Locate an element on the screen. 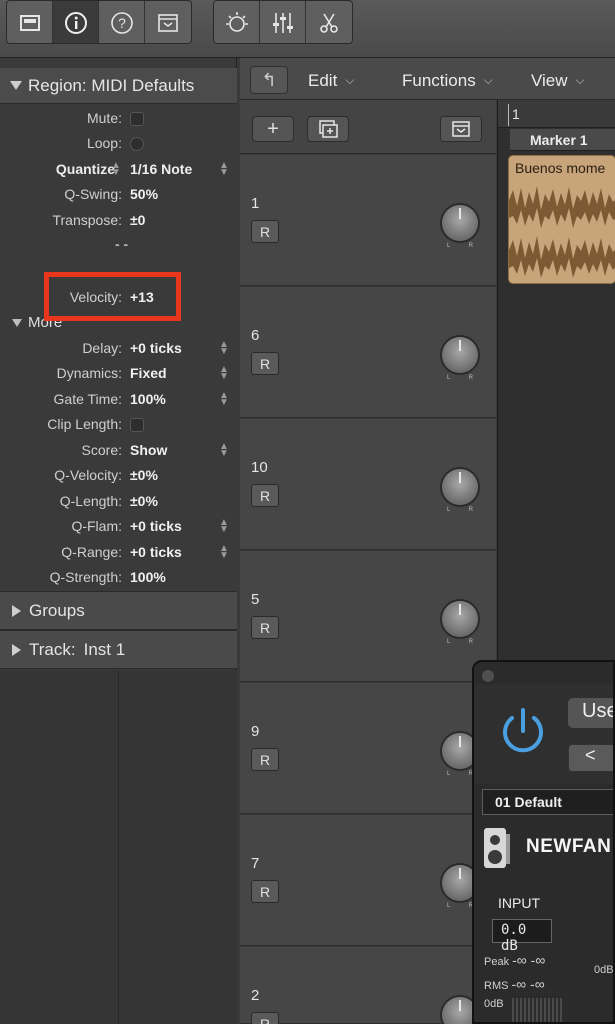 The height and width of the screenshot is (1024, 615). rms-value: -∞ -∞ is located at coordinates (528, 984).